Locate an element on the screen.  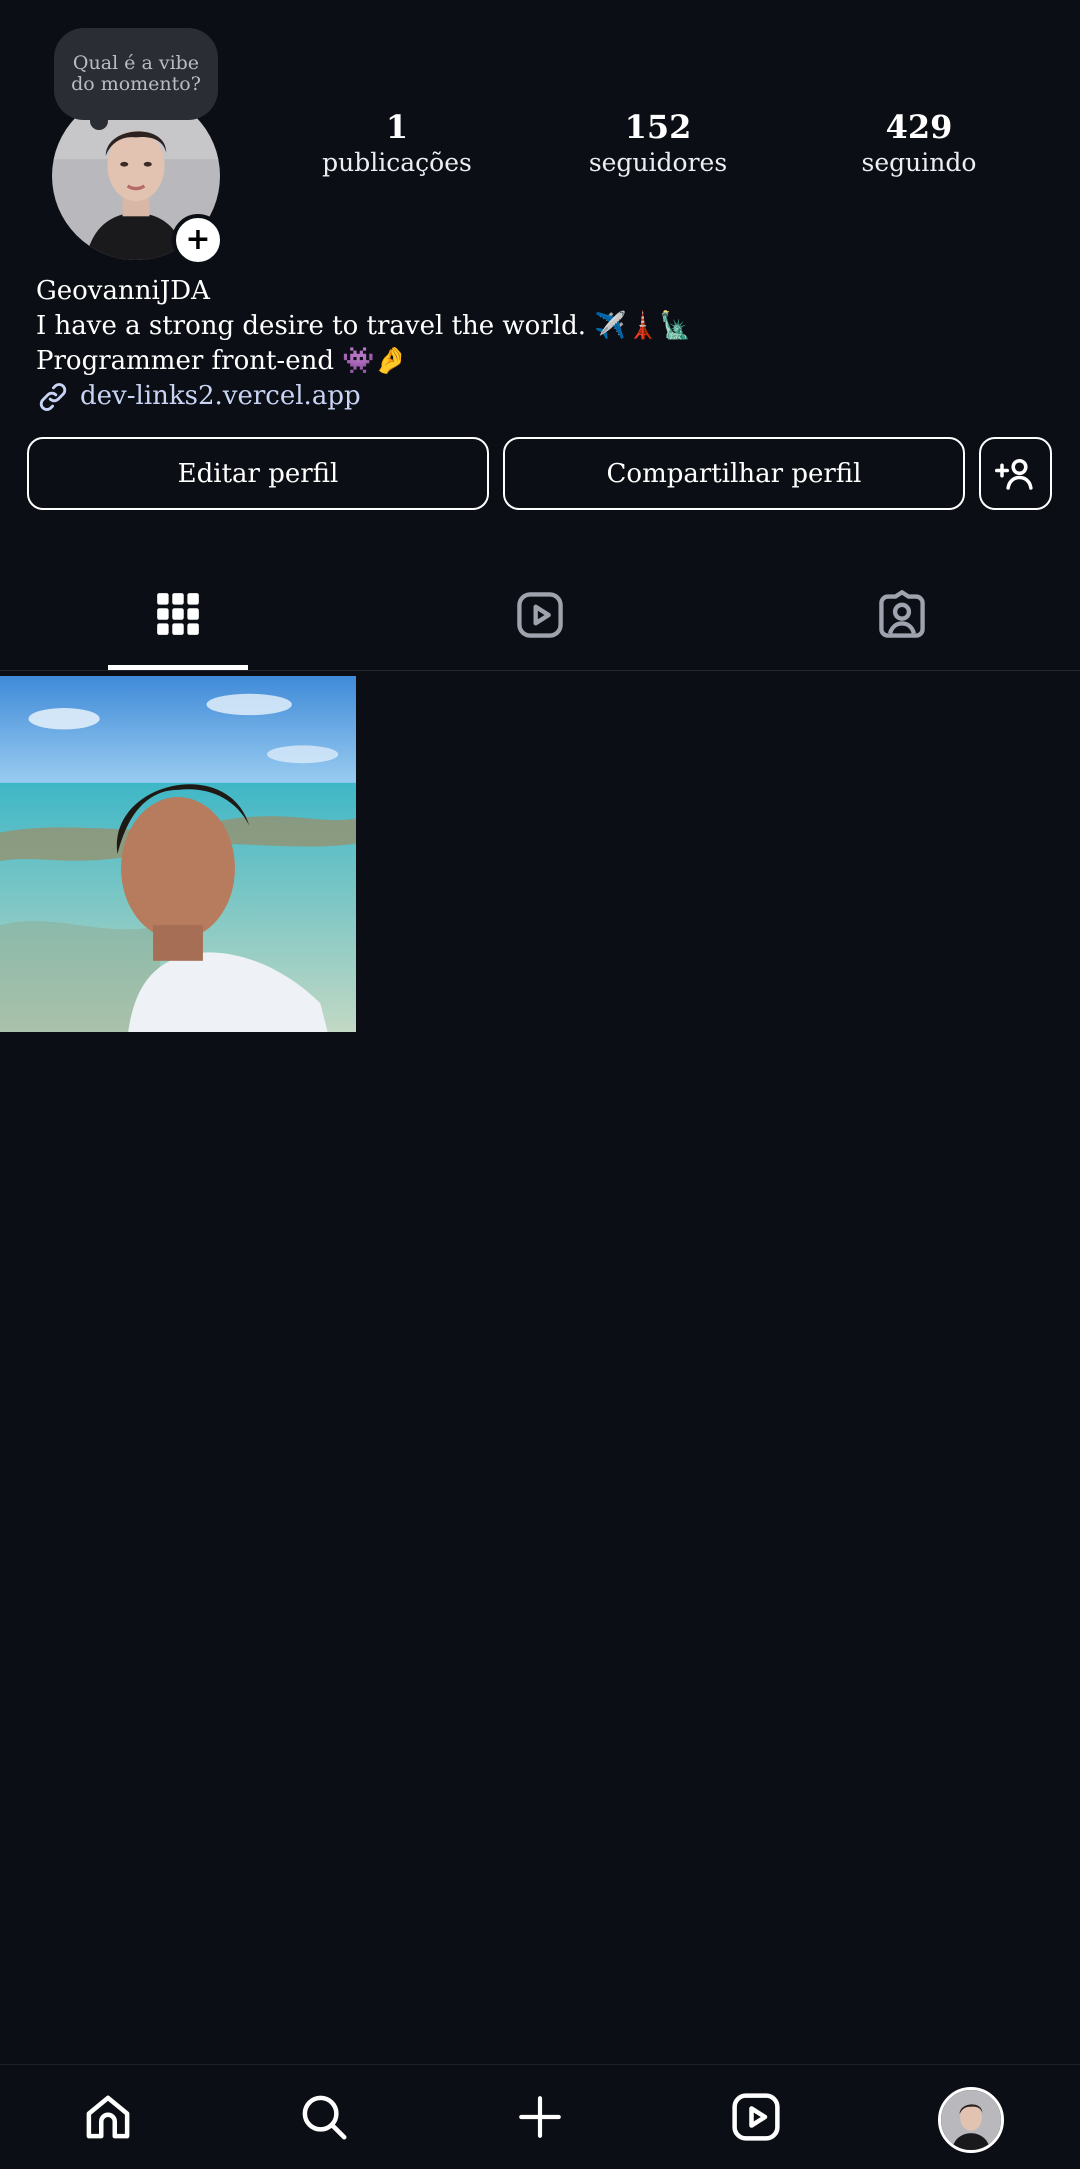
reels-nav-icon is located at coordinates (756, 2117).